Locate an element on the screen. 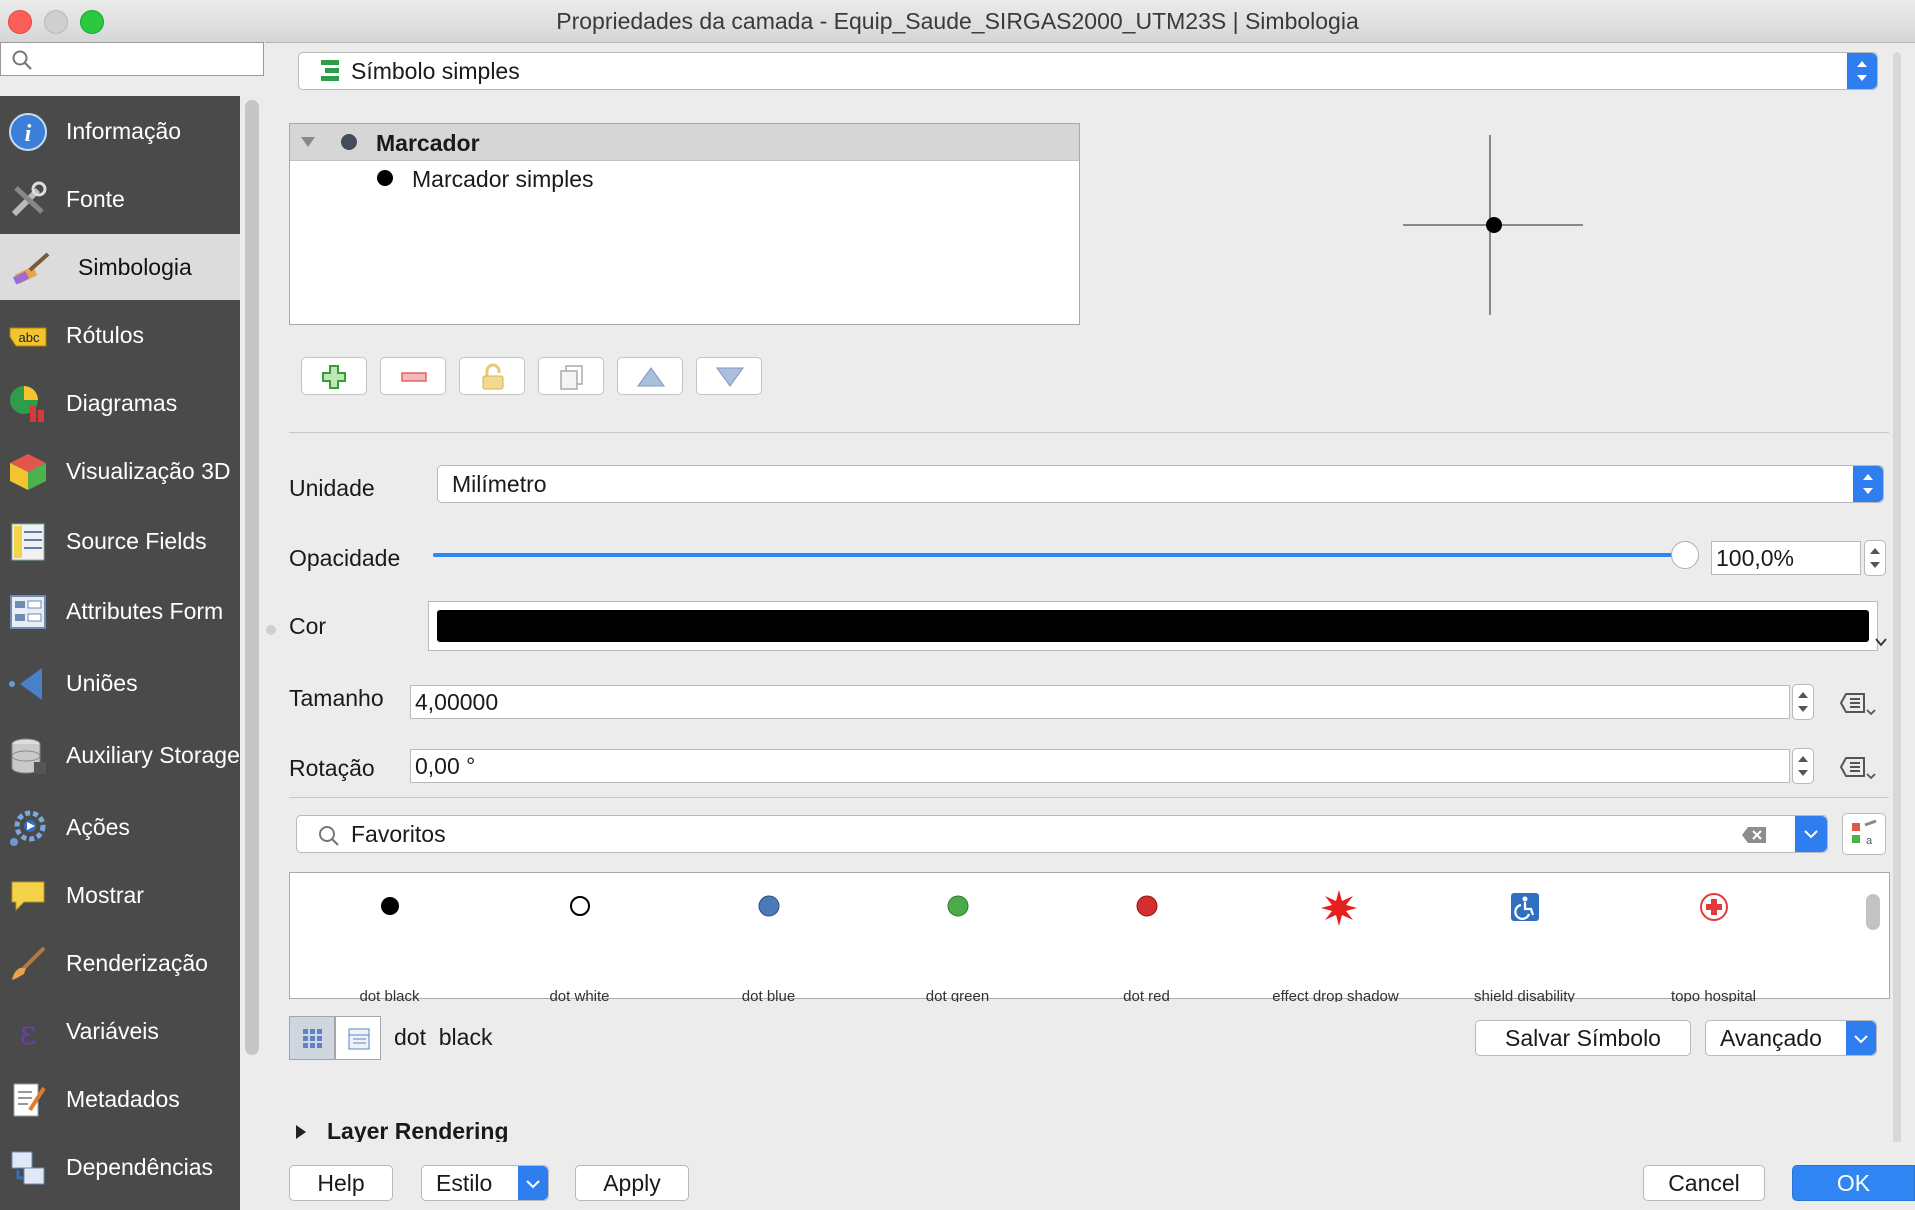  rotation-spin-buttons is located at coordinates (1803, 766).